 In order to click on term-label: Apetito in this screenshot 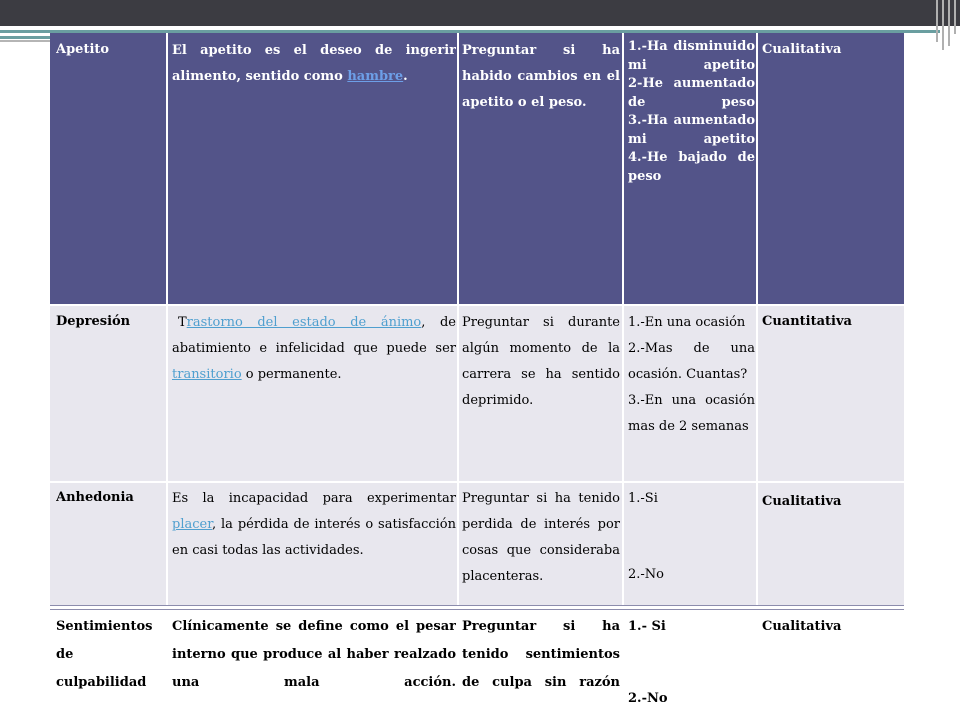, I will do `click(83, 49)`.